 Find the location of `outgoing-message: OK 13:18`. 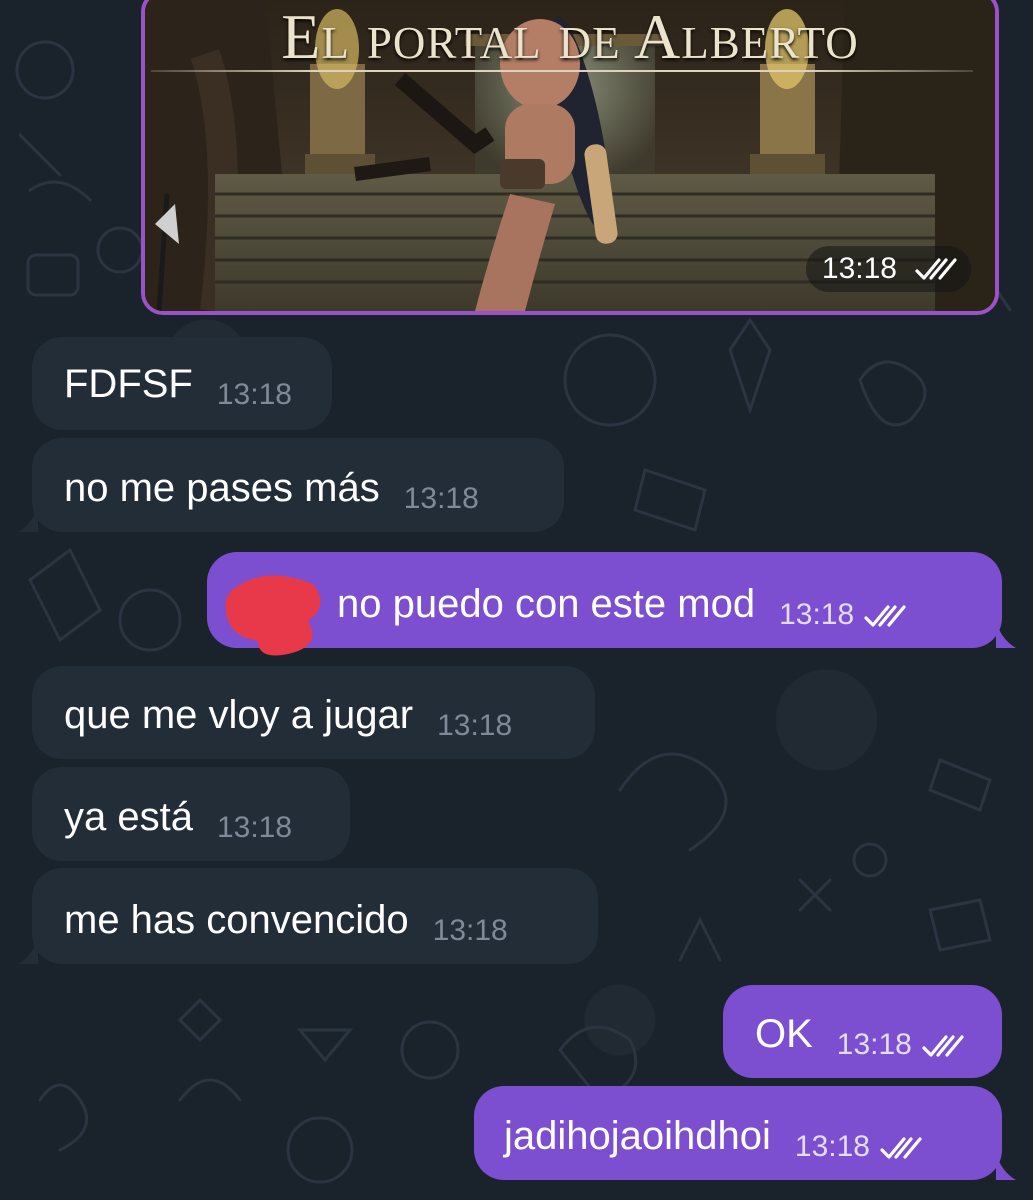

outgoing-message: OK 13:18 is located at coordinates (862, 1031).